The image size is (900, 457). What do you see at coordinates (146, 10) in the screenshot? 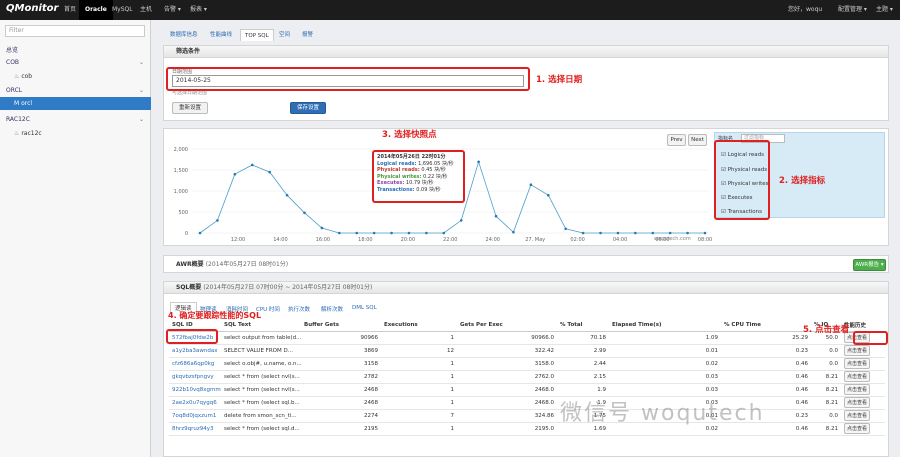
I see `nav-host: 主机` at bounding box center [146, 10].